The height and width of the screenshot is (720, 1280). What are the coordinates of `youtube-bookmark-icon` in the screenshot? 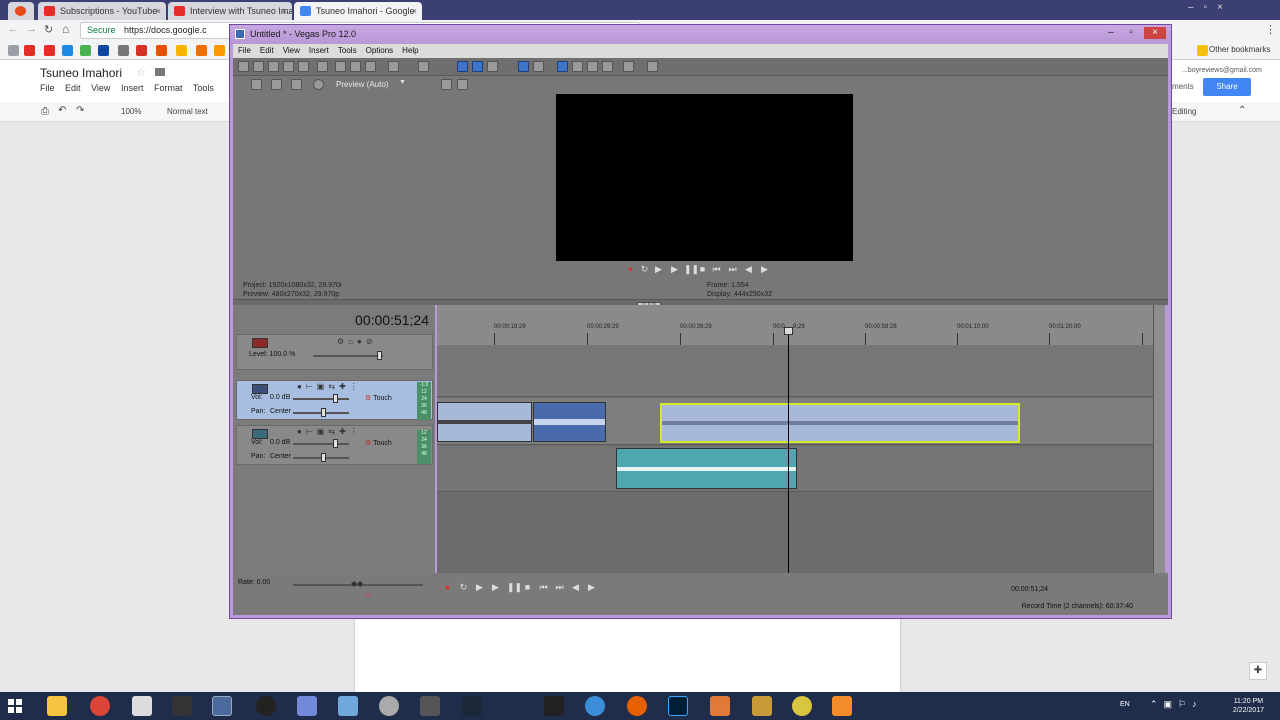 It's located at (29, 50).